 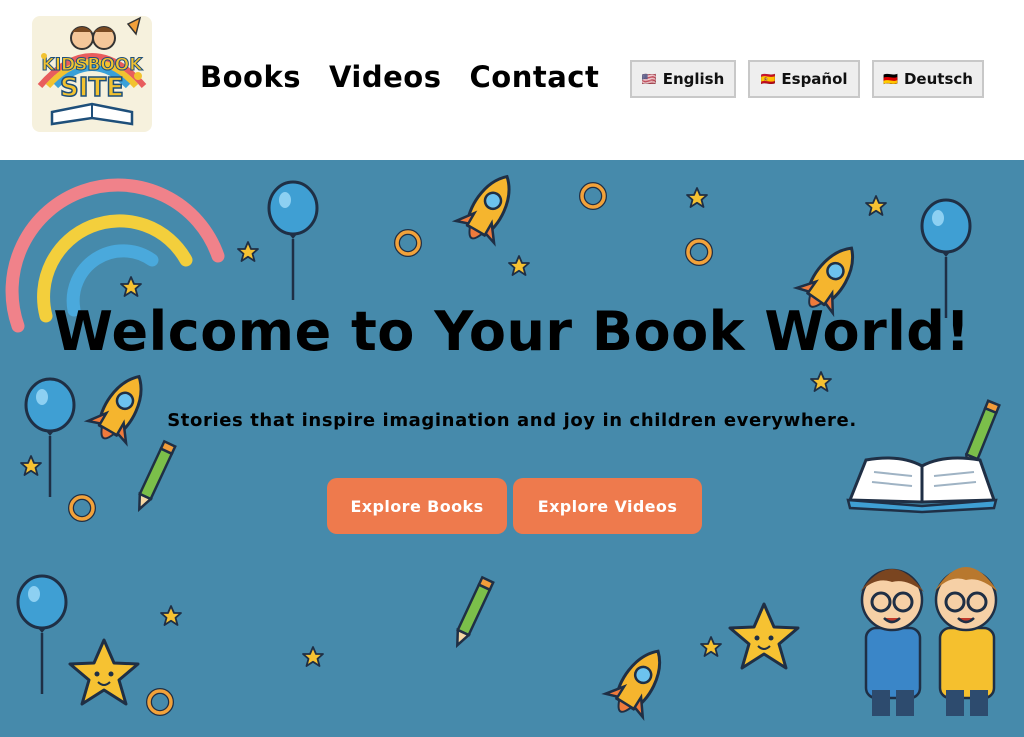 What do you see at coordinates (814, 79) in the screenshot?
I see `lang-spanish-label: Español` at bounding box center [814, 79].